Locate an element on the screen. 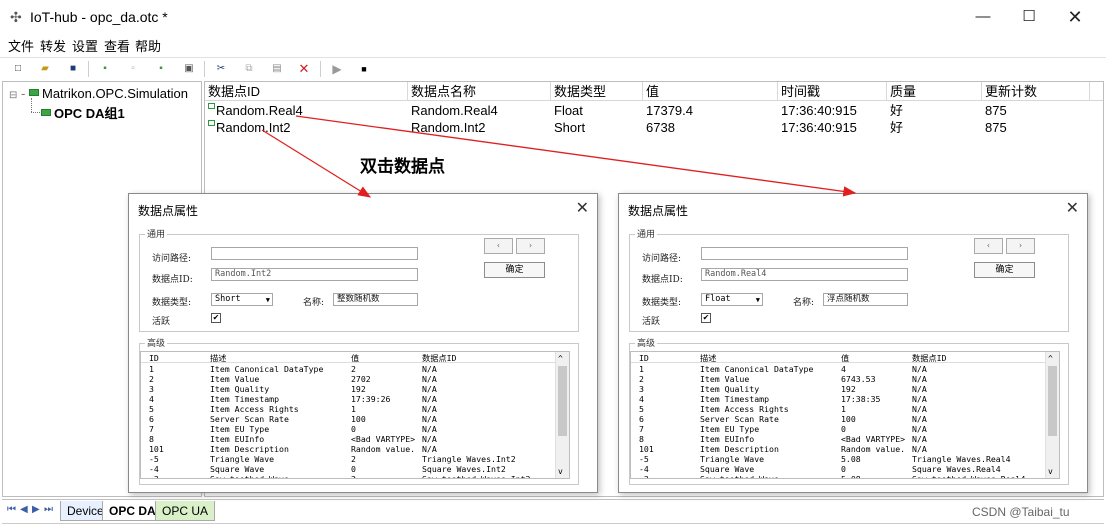 Image resolution: width=1106 pixels, height=529 pixels. adv-table-row: 4 Item Timestamp 17:39:26 N/A is located at coordinates (350, 399).